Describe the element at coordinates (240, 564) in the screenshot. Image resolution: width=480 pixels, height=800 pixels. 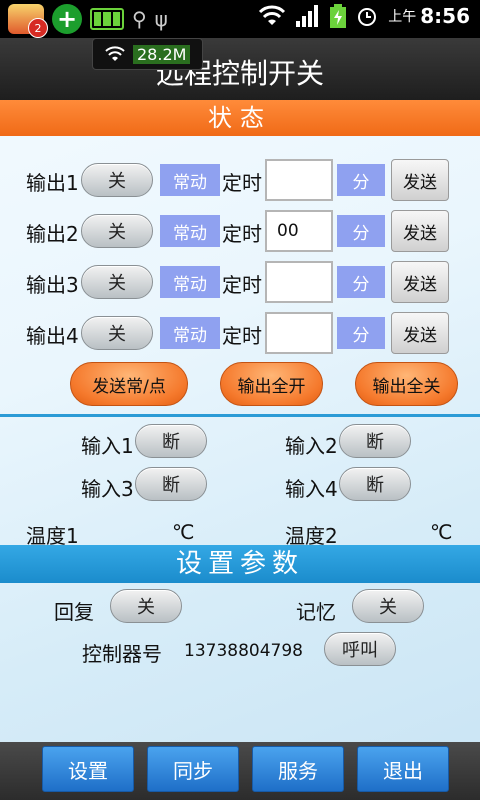
I see `settings-section-header: 设置参数` at that location.